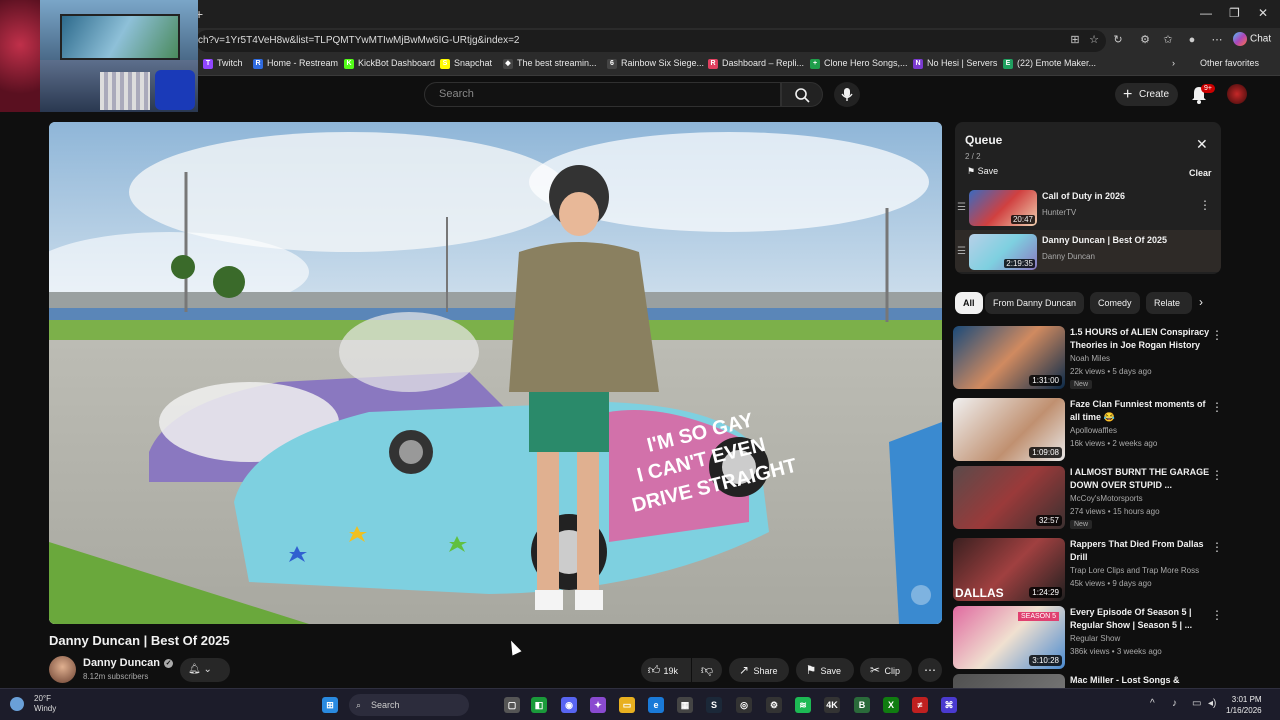 Image resolution: width=1280 pixels, height=720 pixels. What do you see at coordinates (1244, 705) in the screenshot?
I see `system-clock: 3:01 PM 1/16/2026` at bounding box center [1244, 705].